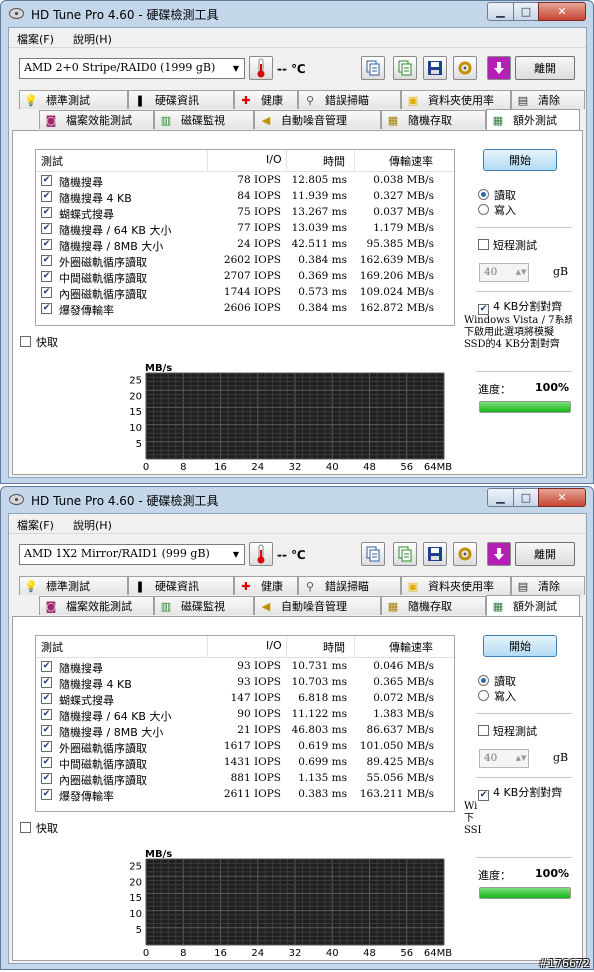  Describe the element at coordinates (473, 830) in the screenshot. I see `align-note-line: SSI` at that location.